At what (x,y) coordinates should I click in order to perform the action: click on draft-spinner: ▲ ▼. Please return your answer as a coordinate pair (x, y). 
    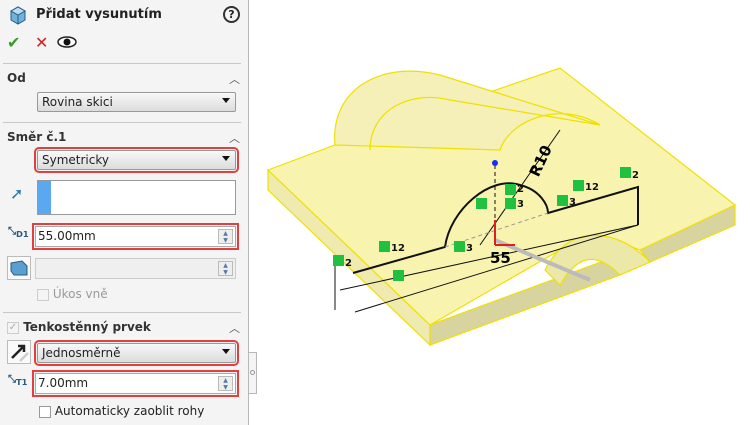
    Looking at the image, I should click on (225, 268).